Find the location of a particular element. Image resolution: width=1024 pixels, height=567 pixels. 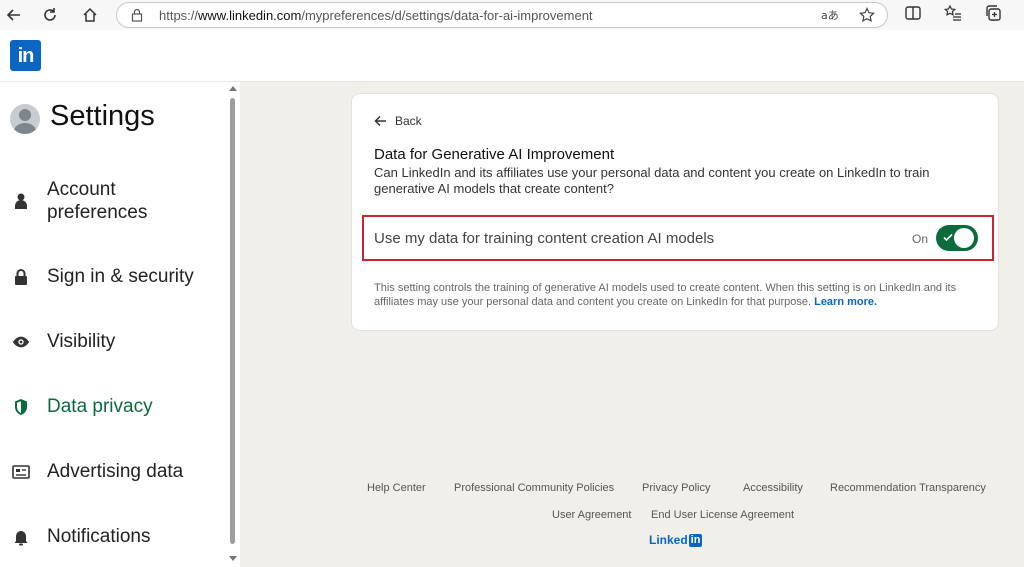

sidebar-item-label: Notifications is located at coordinates (99, 536).